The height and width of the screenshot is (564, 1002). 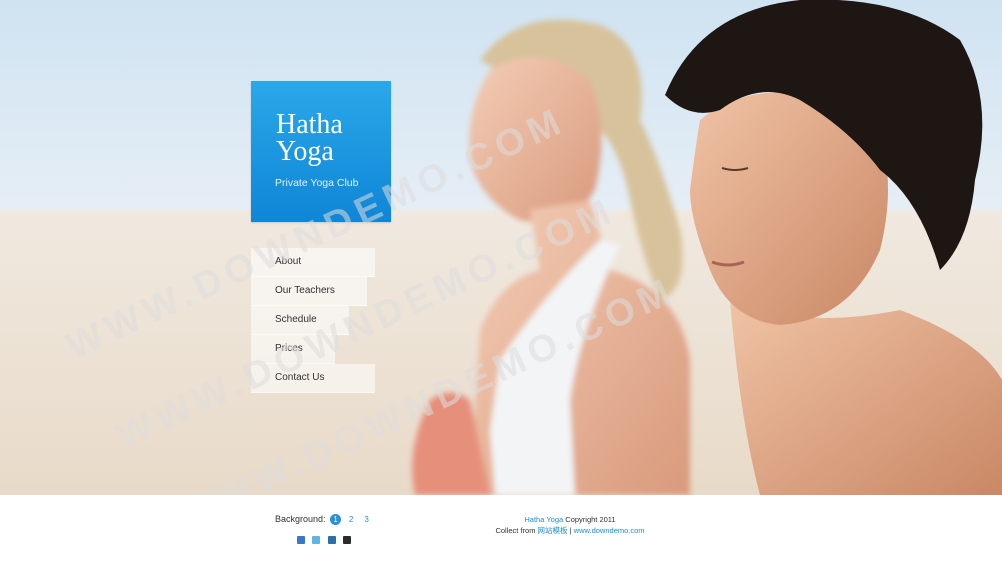 I want to click on logo-title-line2: Yoga, so click(x=305, y=151).